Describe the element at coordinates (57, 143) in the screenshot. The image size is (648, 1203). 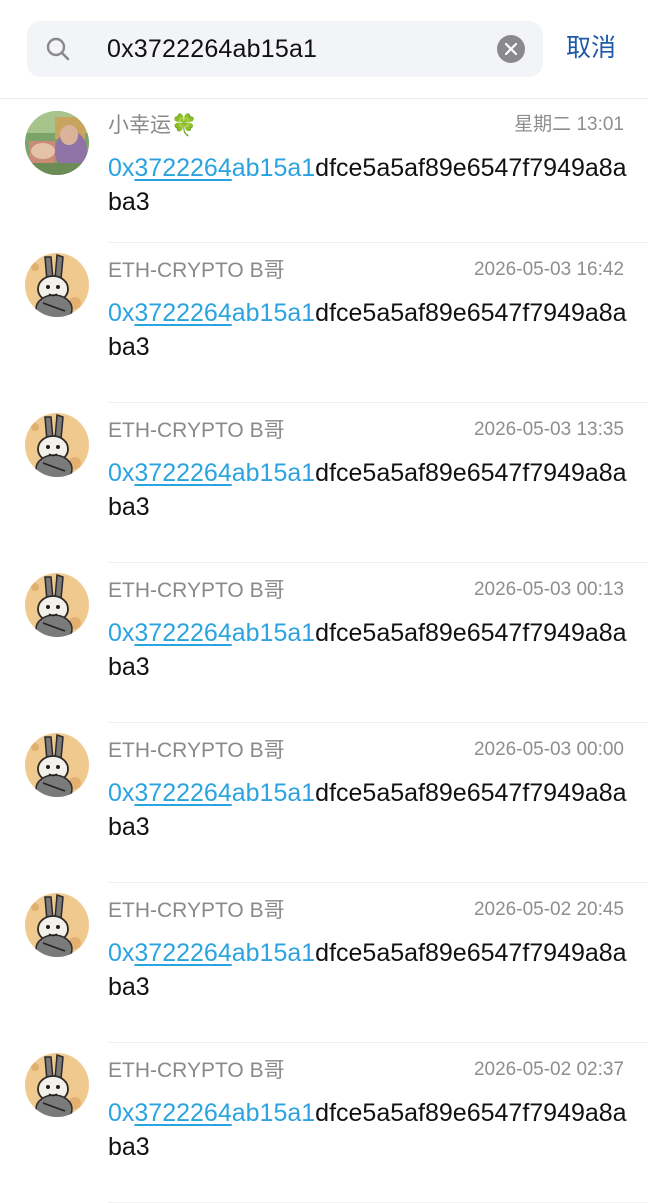
I see `photo-avatar` at that location.